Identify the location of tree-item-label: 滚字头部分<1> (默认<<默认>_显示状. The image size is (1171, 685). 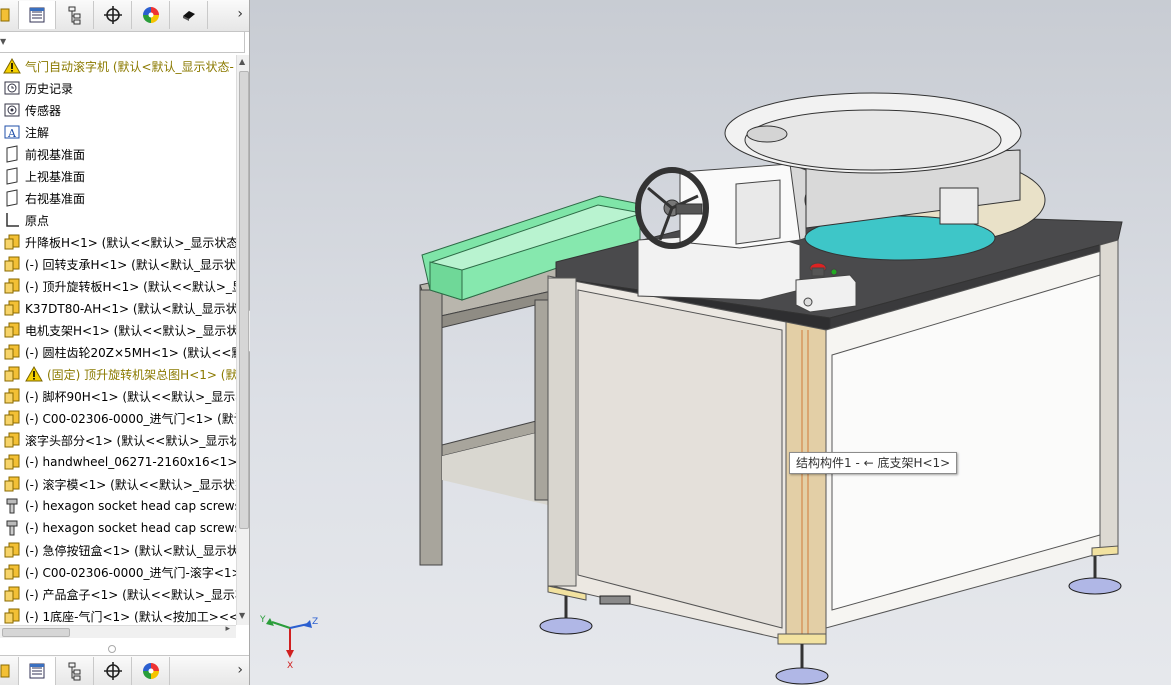
(130, 440).